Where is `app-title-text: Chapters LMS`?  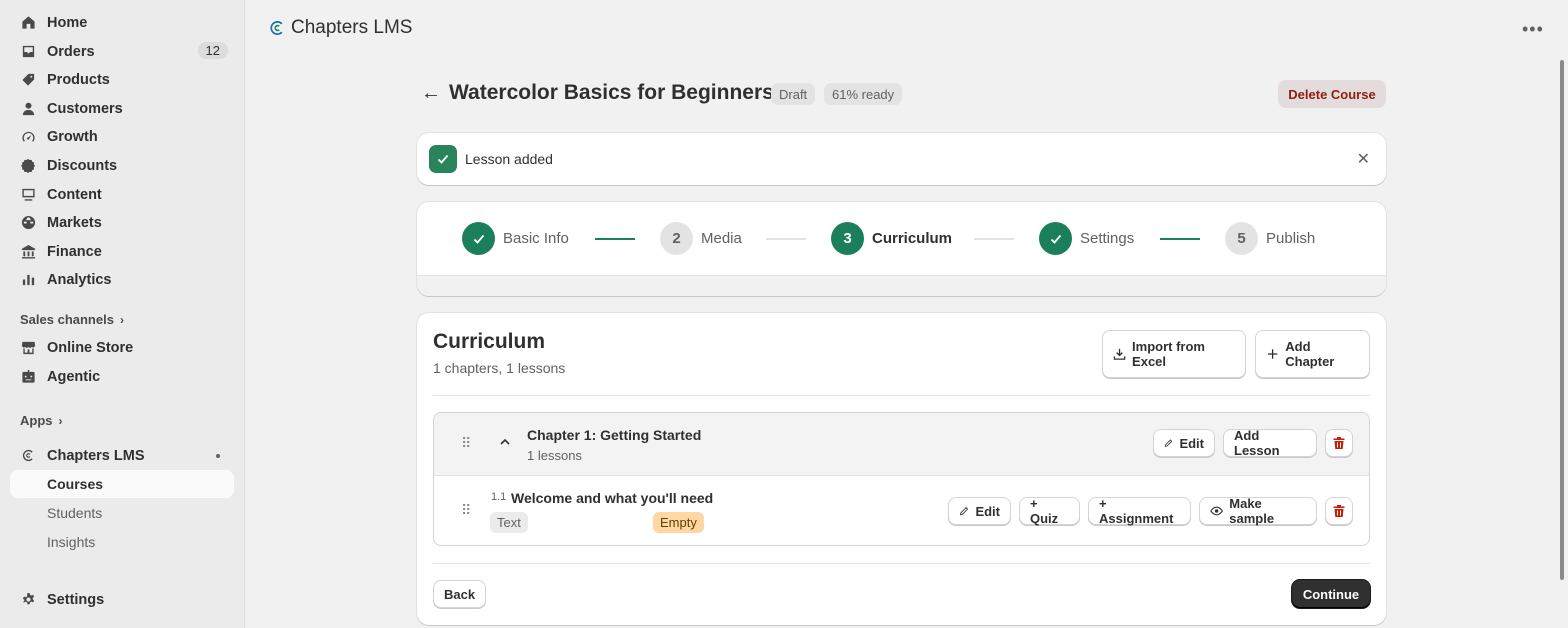 app-title-text: Chapters LMS is located at coordinates (352, 27).